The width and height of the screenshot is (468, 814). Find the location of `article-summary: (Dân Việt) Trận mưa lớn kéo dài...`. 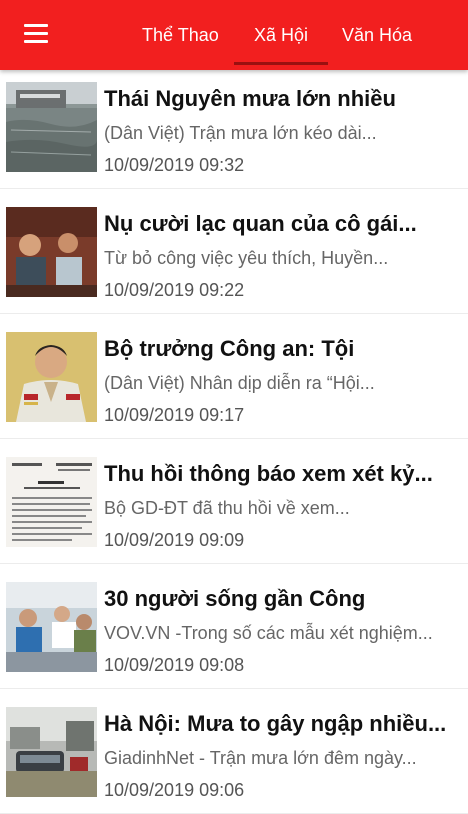

article-summary: (Dân Việt) Trận mưa lớn kéo dài... is located at coordinates (240, 133).